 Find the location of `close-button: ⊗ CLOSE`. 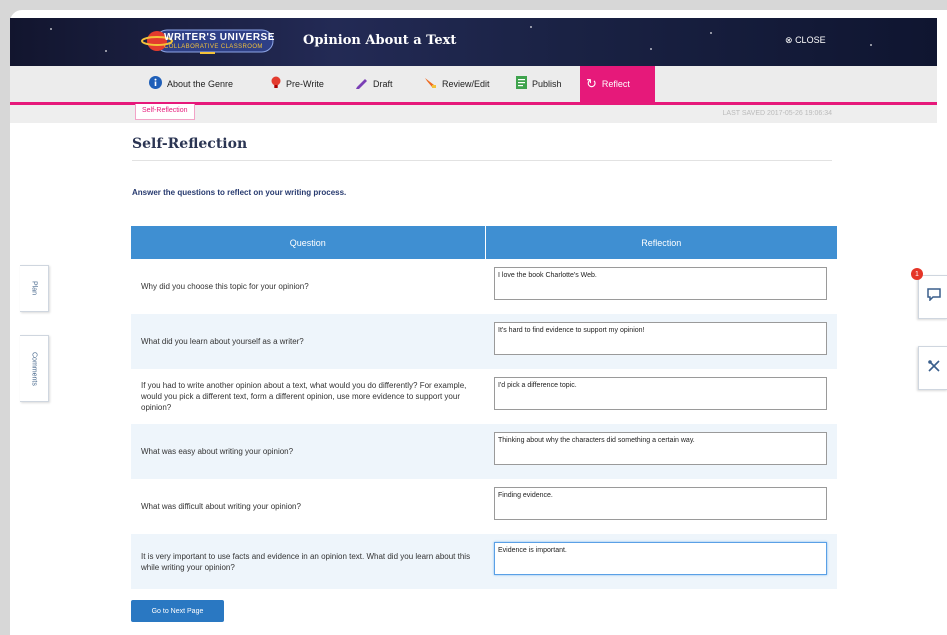

close-button: ⊗ CLOSE is located at coordinates (805, 40).